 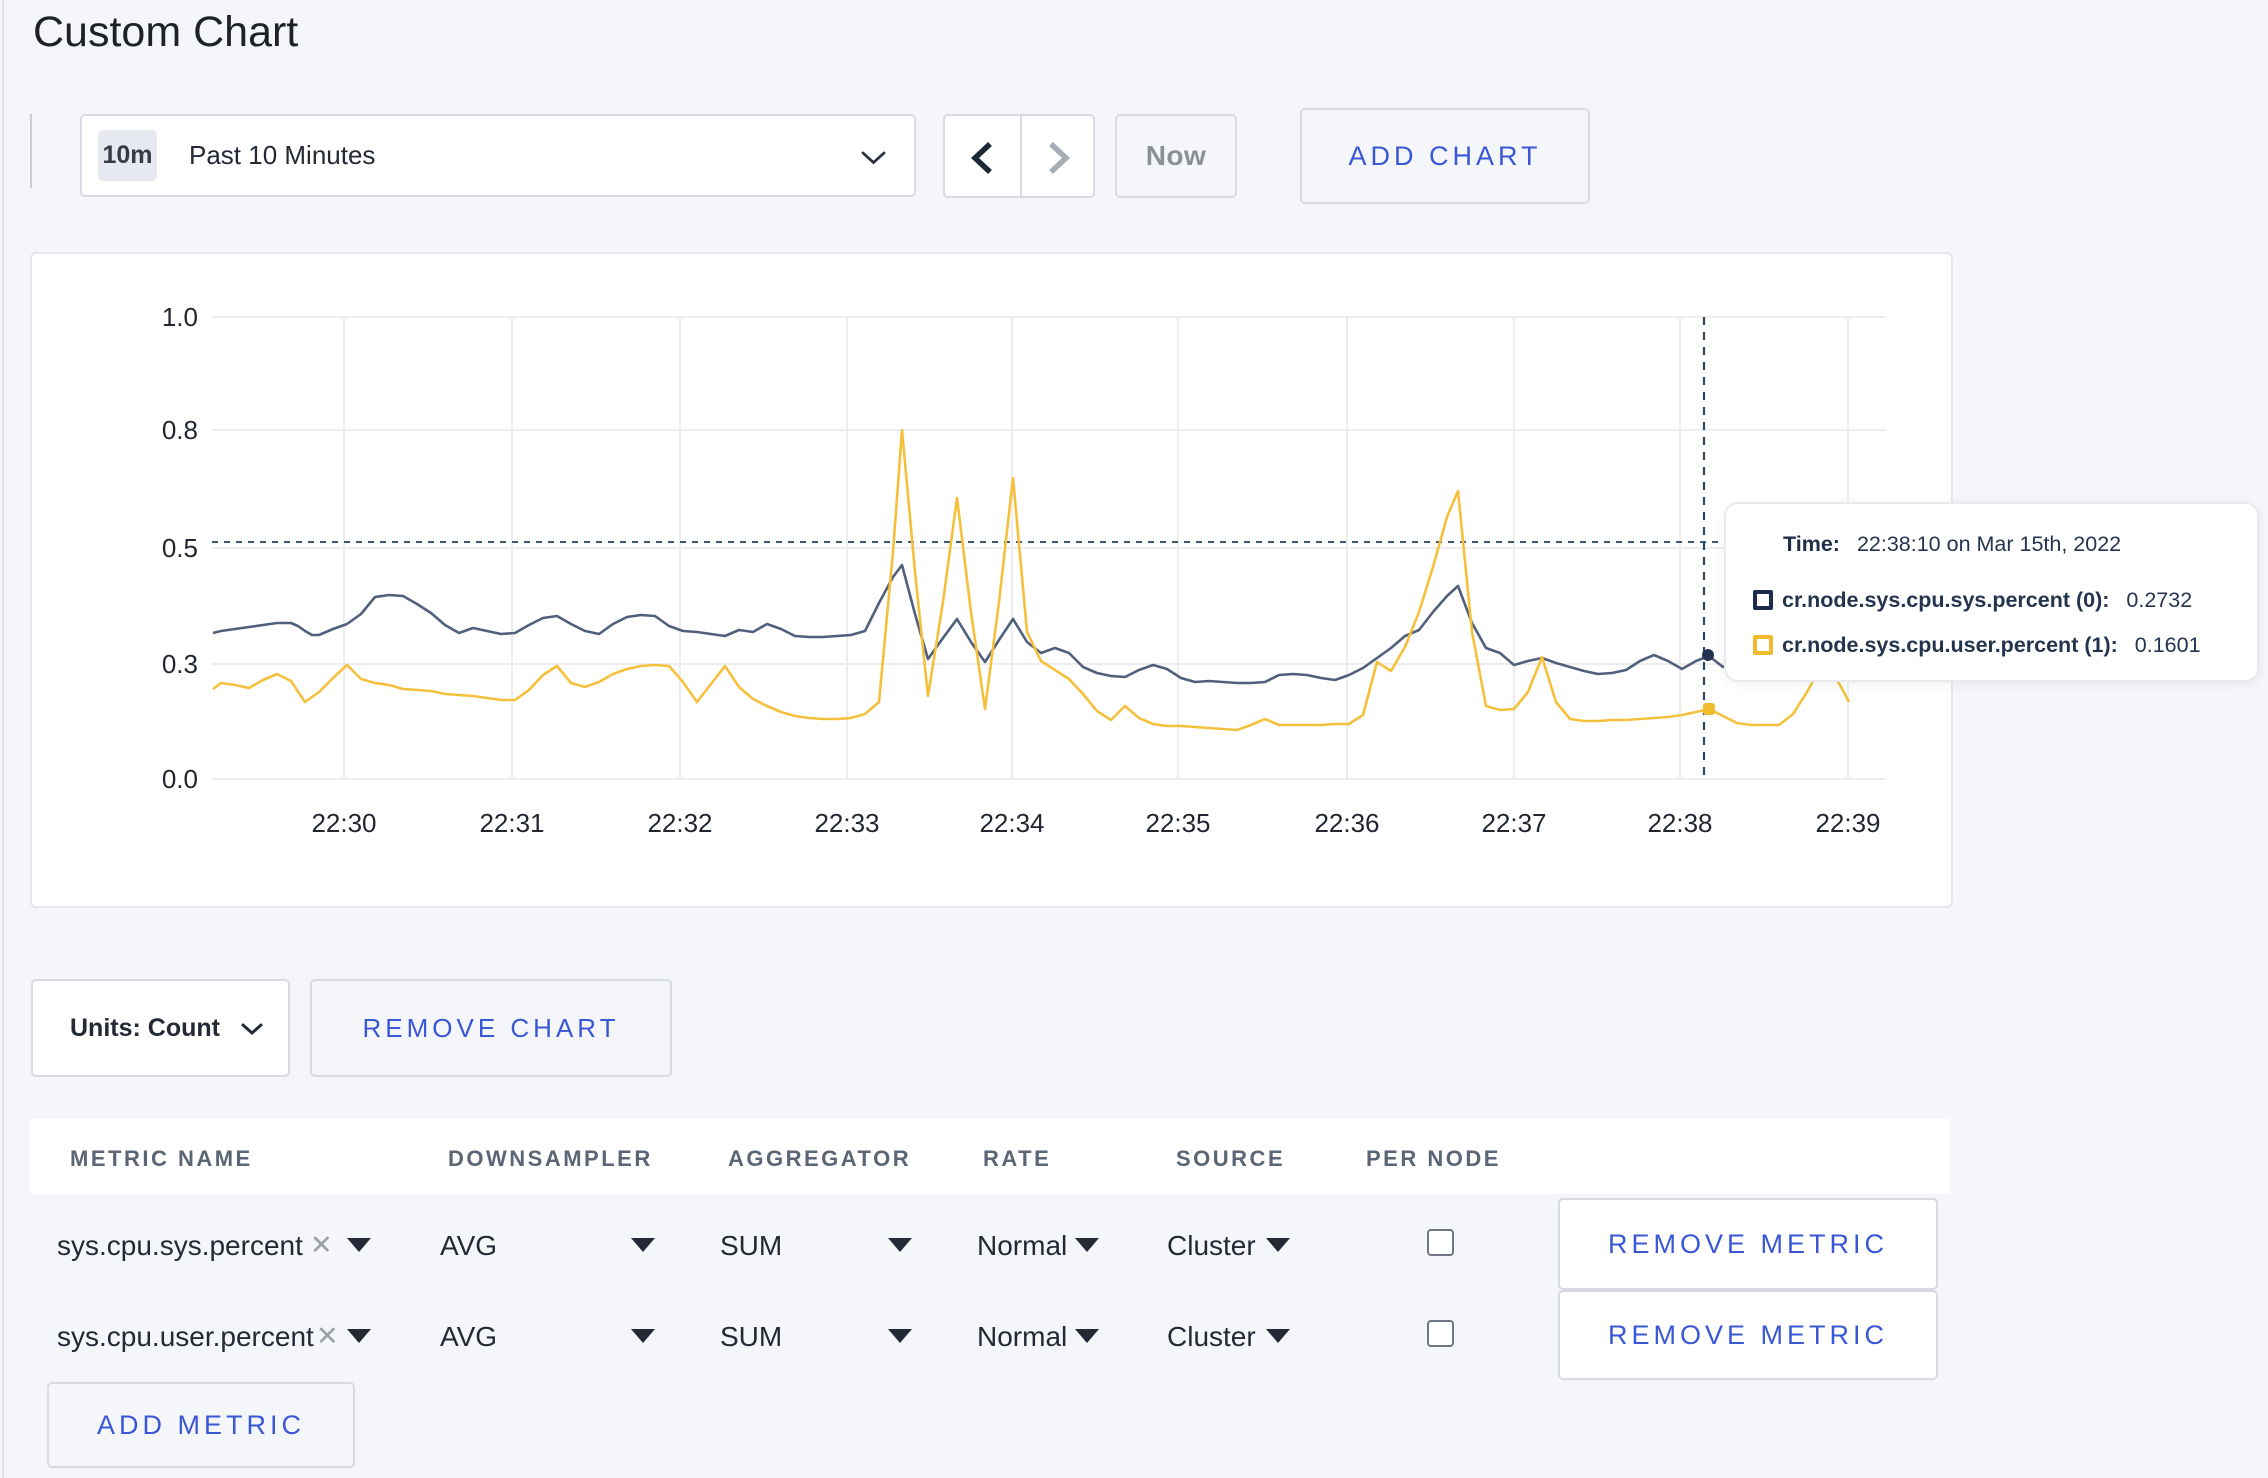 What do you see at coordinates (180, 664) in the screenshot?
I see `svg-text: 0.3` at bounding box center [180, 664].